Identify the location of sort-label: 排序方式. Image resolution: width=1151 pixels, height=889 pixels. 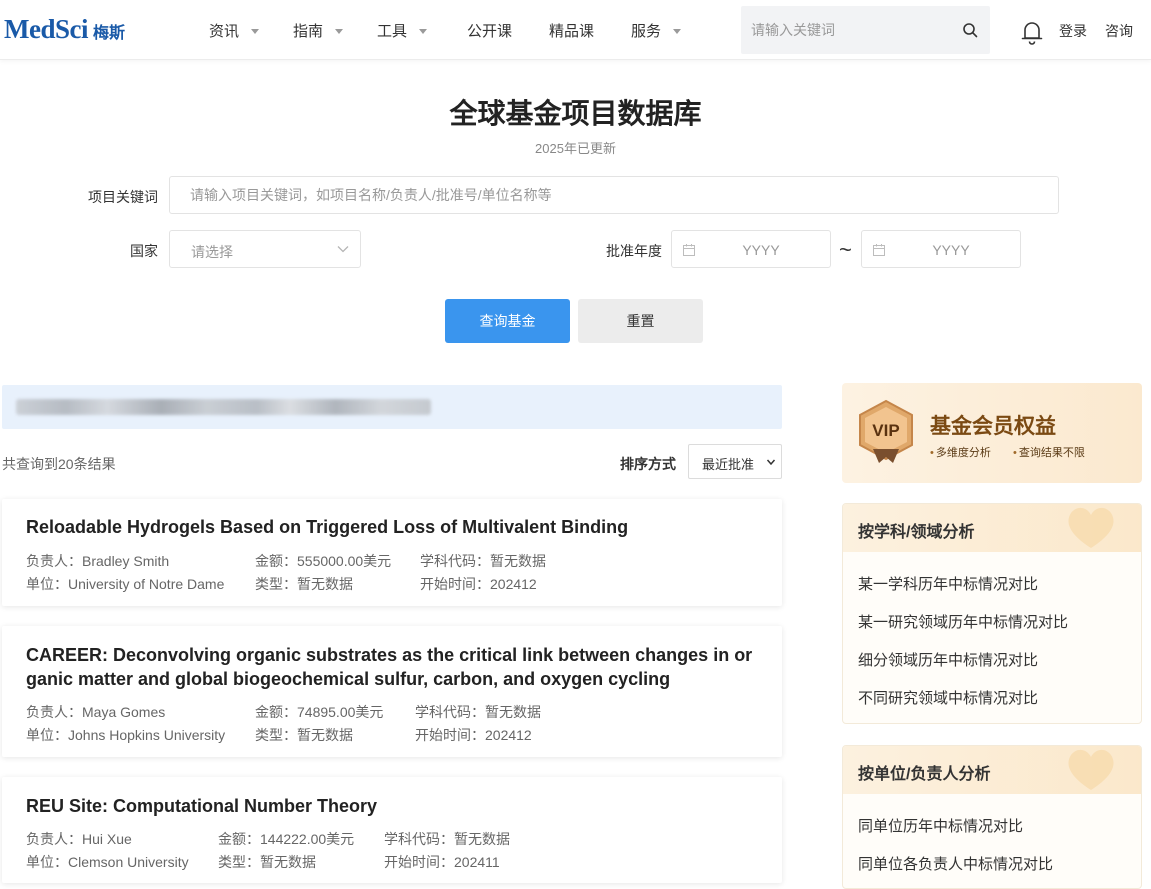
(648, 464).